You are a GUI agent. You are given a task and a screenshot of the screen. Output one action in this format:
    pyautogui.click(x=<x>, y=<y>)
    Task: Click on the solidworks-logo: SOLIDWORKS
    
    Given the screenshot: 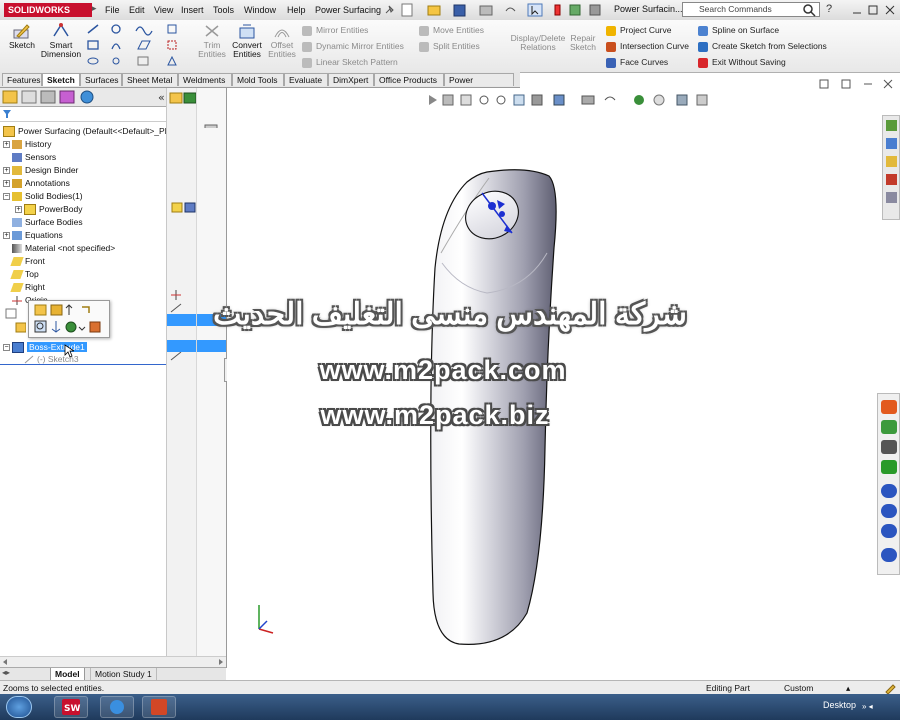 What is the action you would take?
    pyautogui.click(x=48, y=10)
    